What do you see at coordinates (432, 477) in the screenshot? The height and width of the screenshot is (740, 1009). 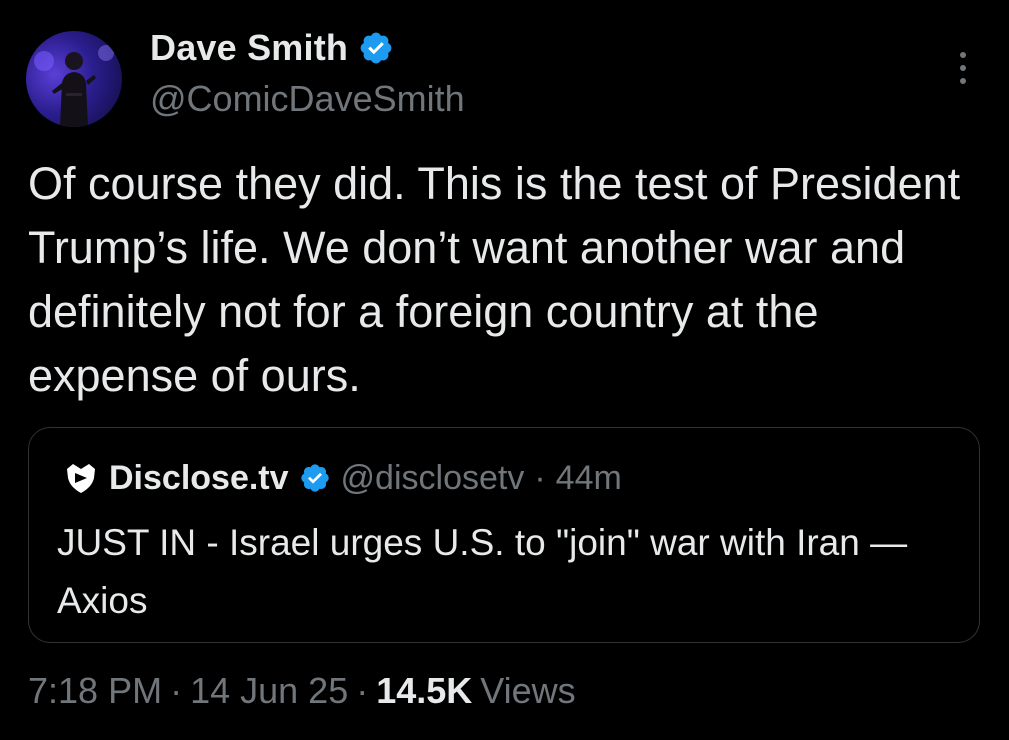 I see `quoted-handle: @disclosetv` at bounding box center [432, 477].